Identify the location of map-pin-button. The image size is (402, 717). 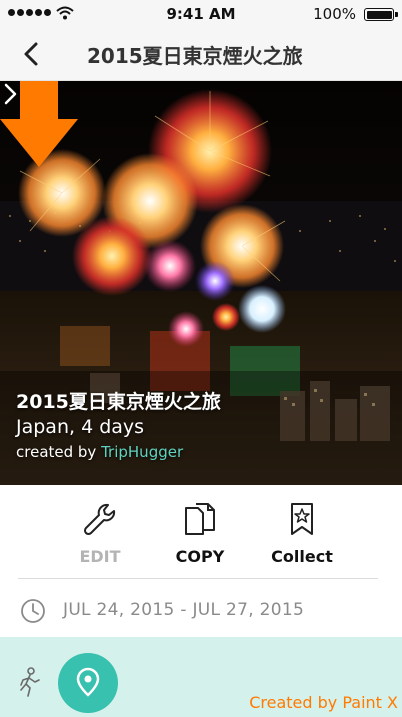
(88, 683).